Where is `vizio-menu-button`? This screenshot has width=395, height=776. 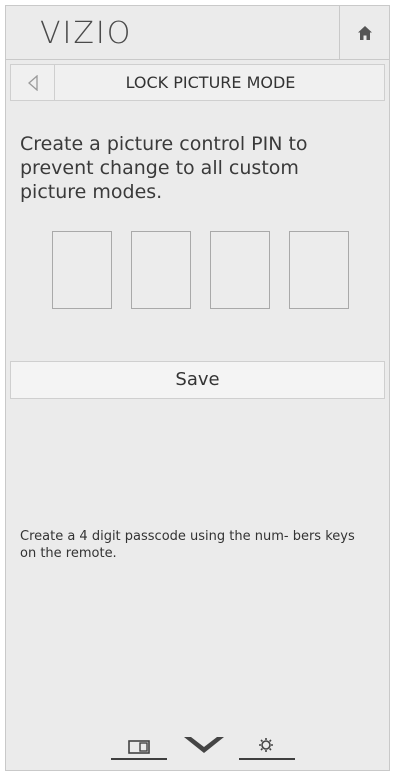
vizio-menu-button is located at coordinates (204, 746).